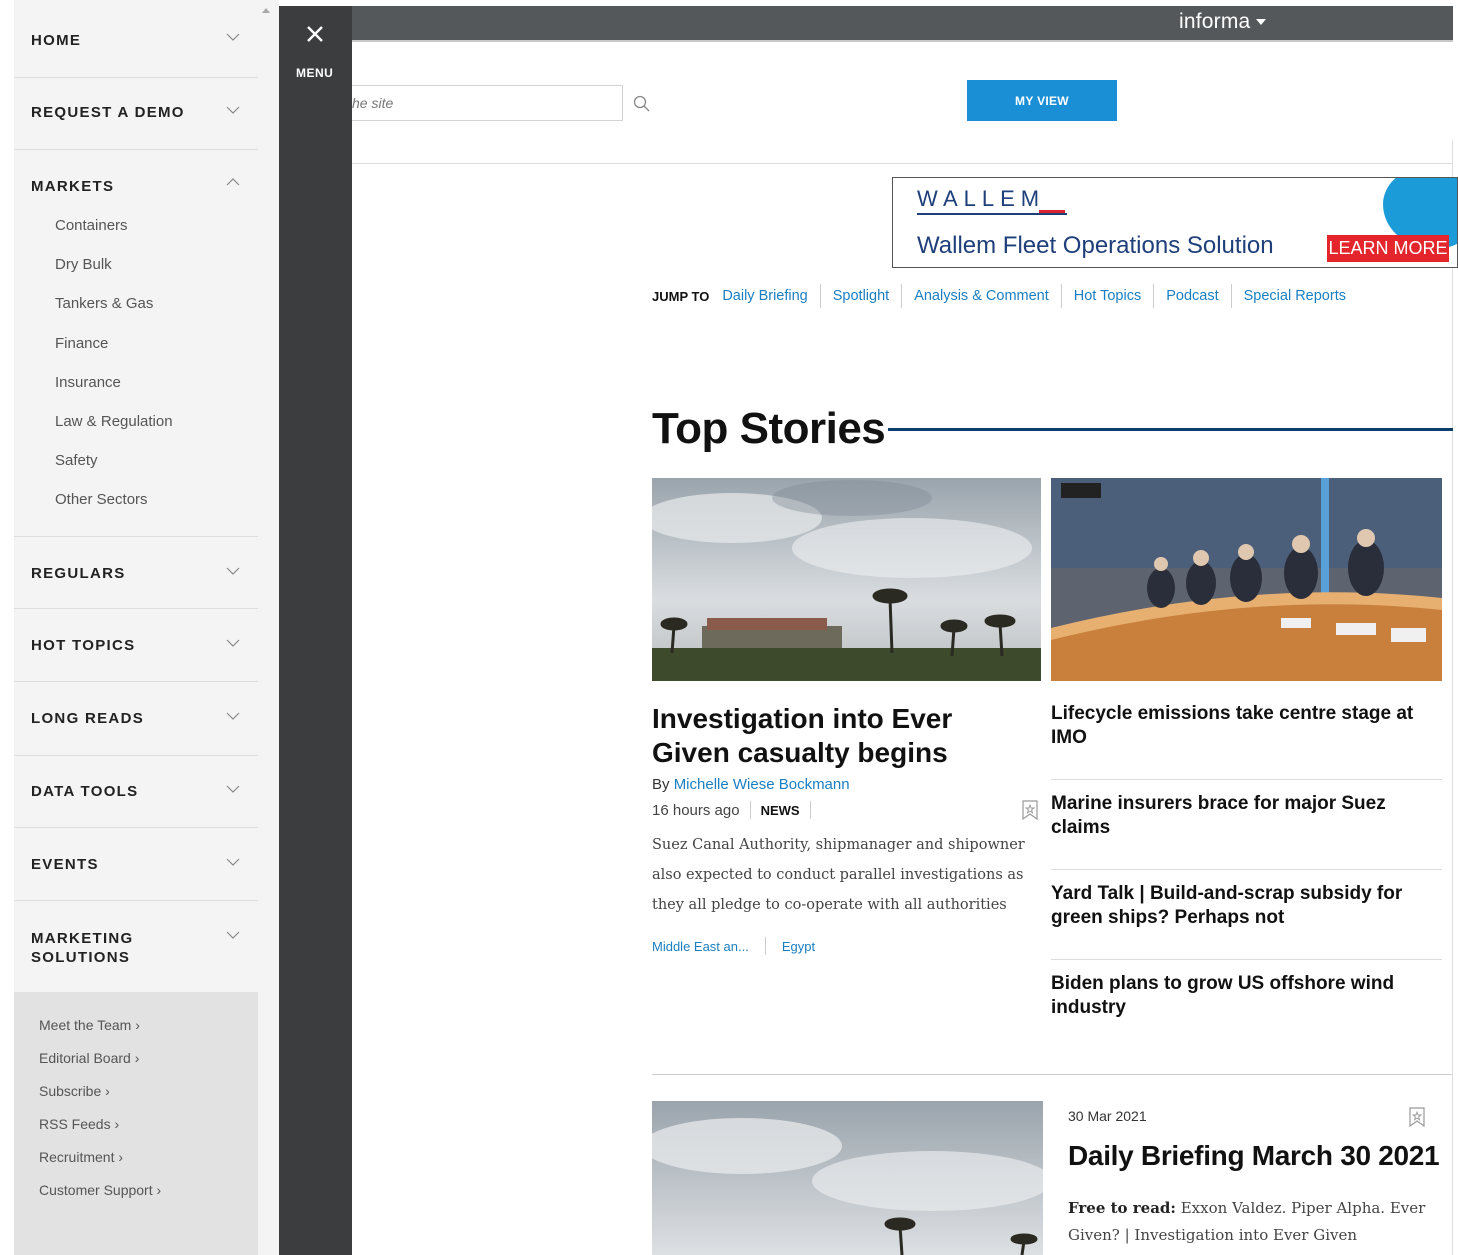 This screenshot has height=1255, width=1458. Describe the element at coordinates (83, 645) in the screenshot. I see `sidebar-item-label: HOT TOPICS` at that location.